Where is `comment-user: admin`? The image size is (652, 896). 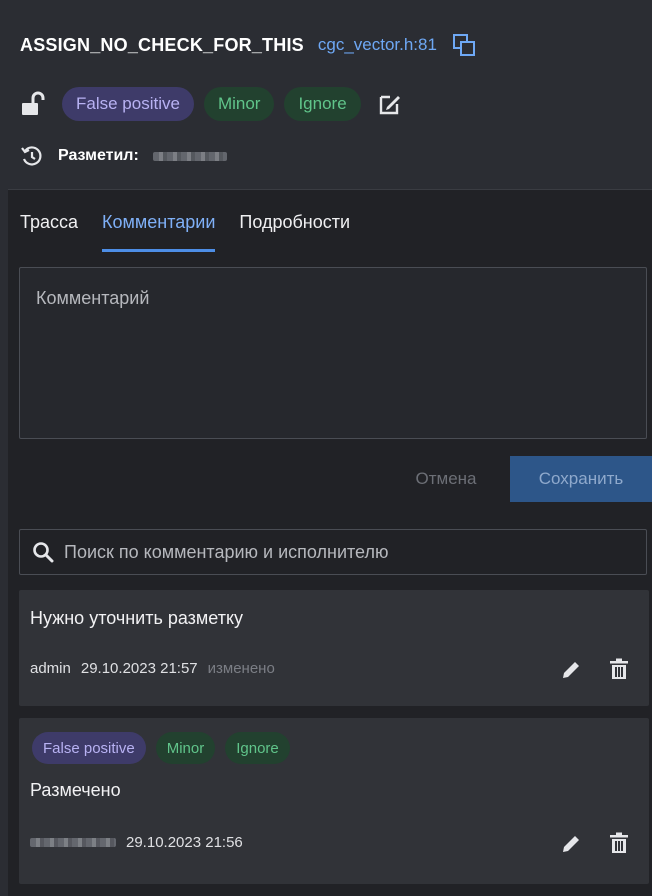 comment-user: admin is located at coordinates (50, 668).